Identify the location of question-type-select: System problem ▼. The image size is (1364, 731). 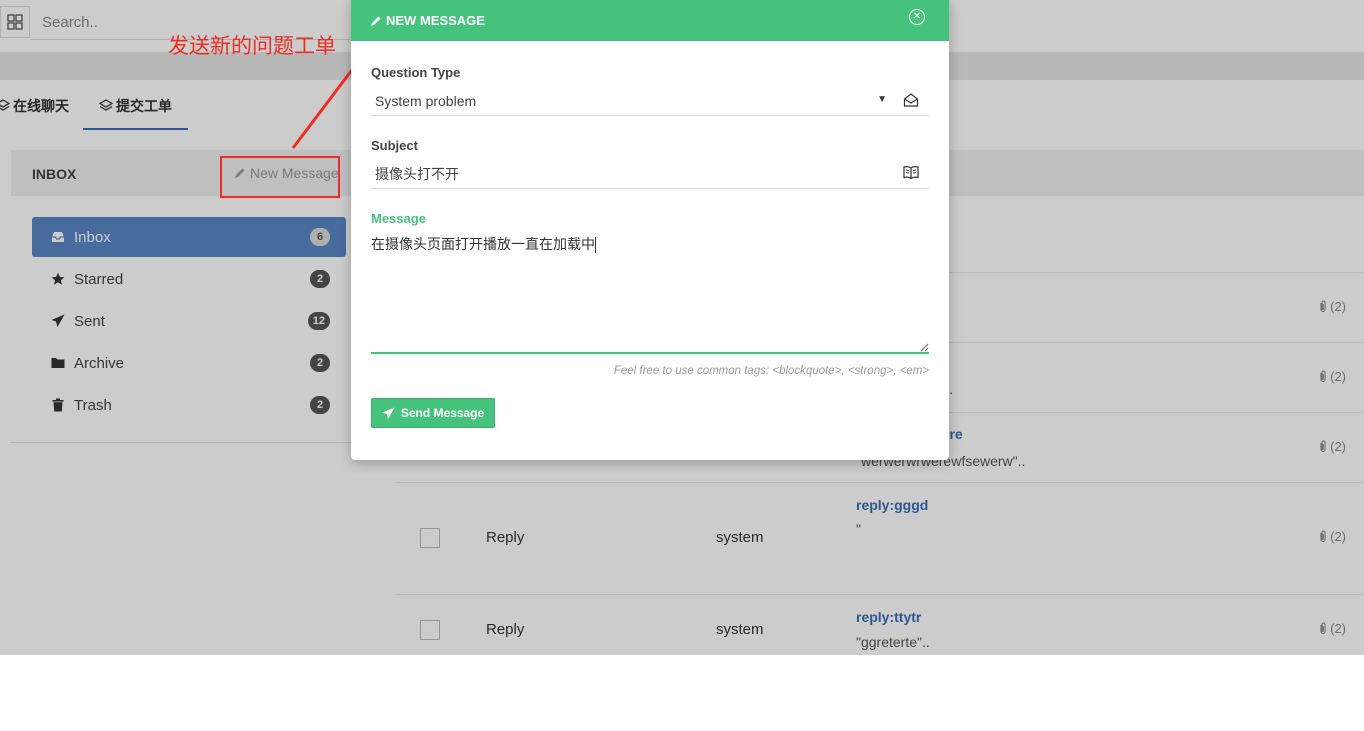
(650, 101).